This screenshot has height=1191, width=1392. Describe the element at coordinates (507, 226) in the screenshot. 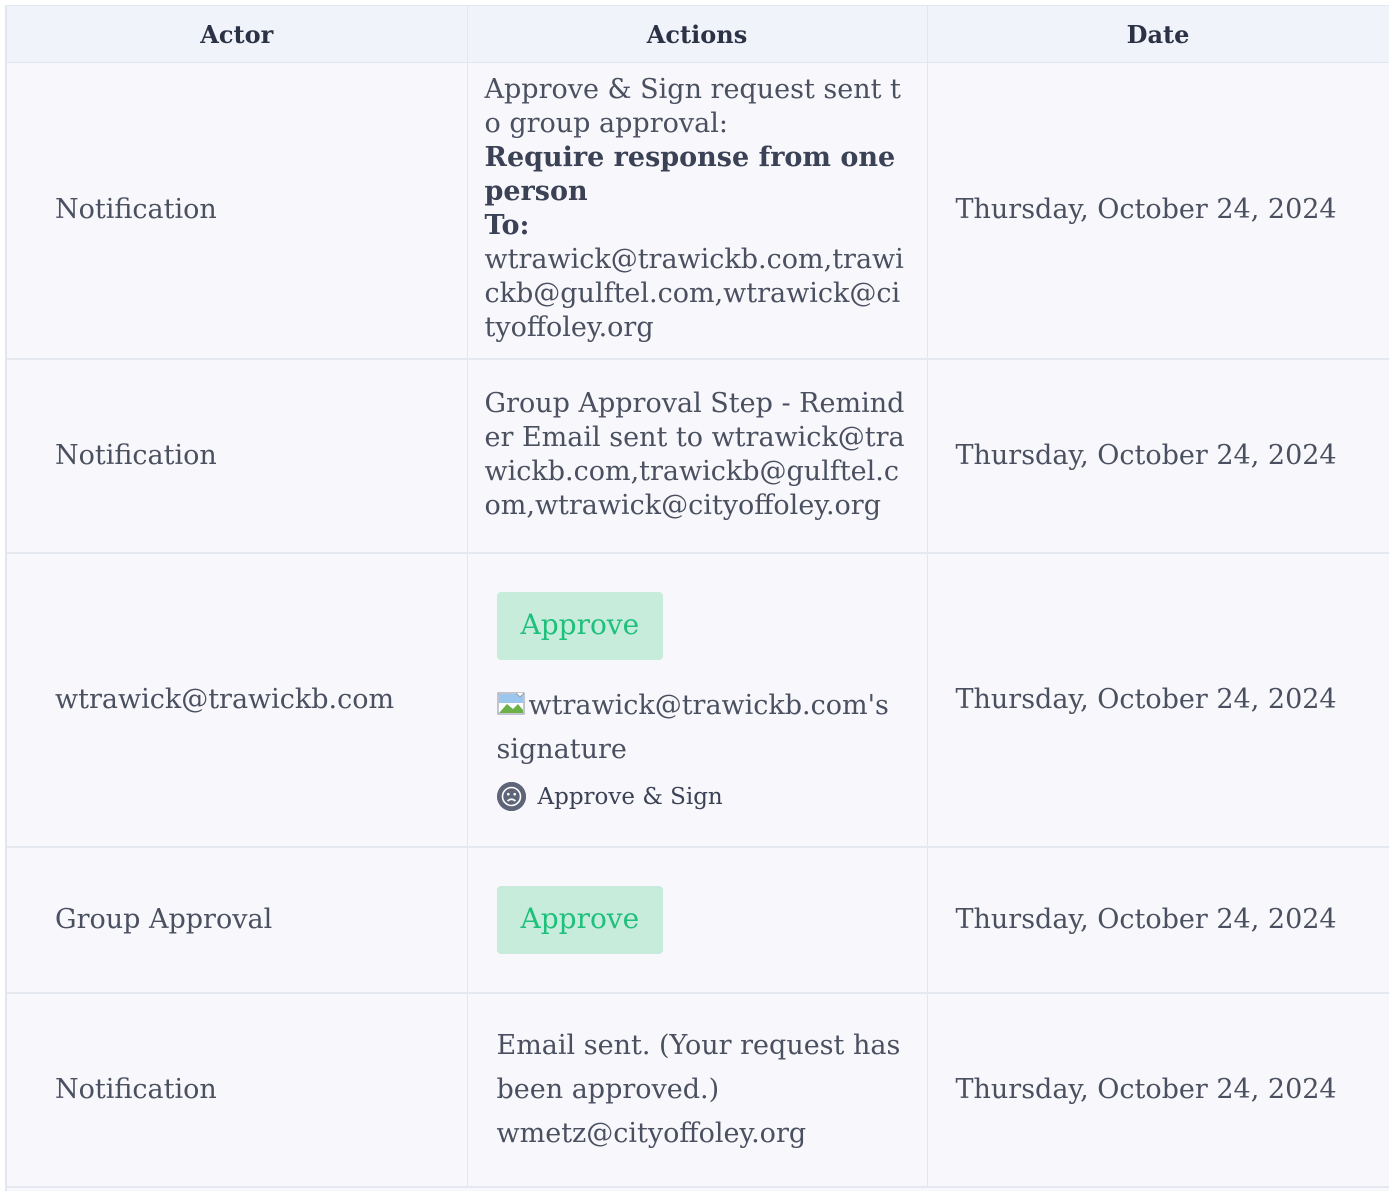

I see `action-to-label: To:` at that location.